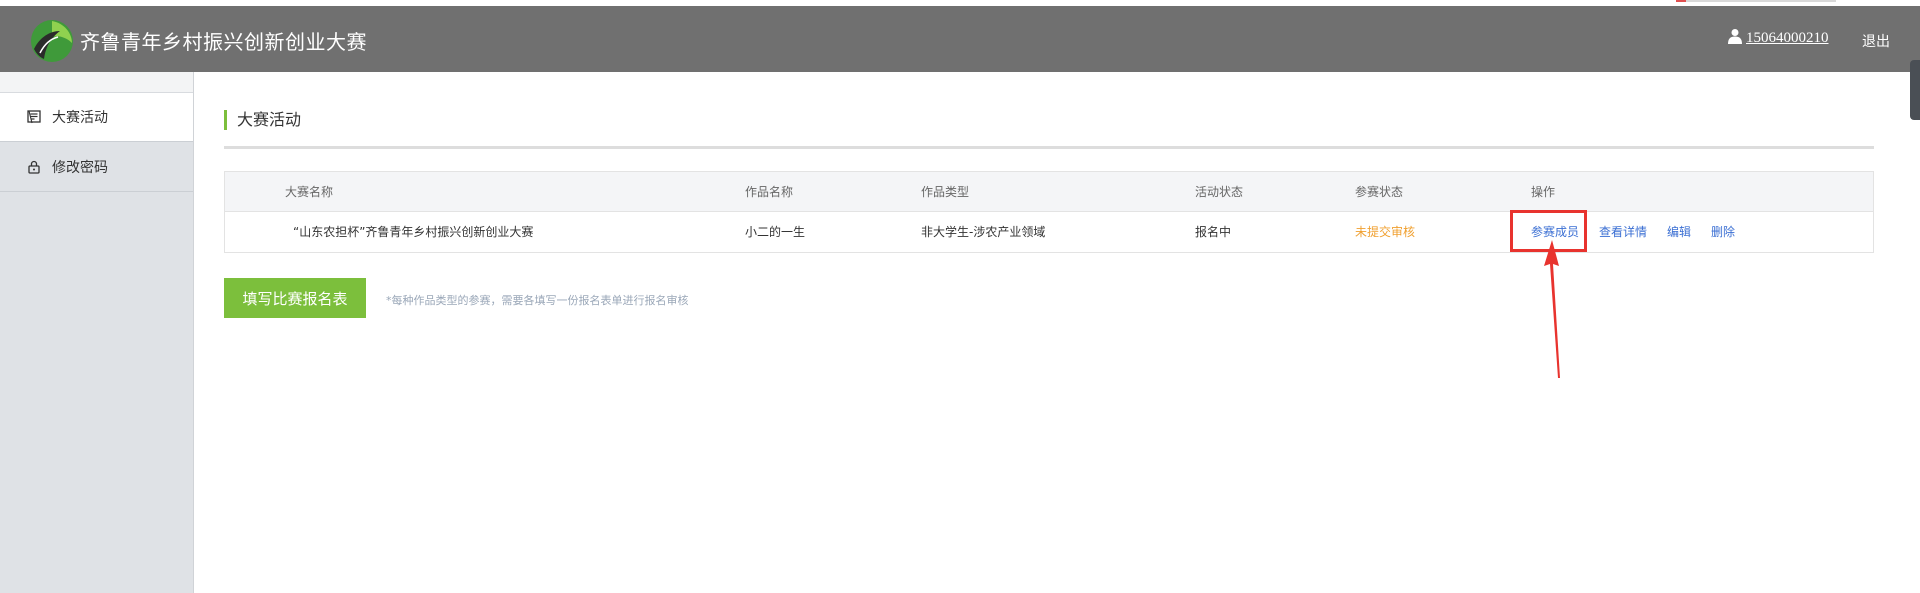  I want to click on entry-status-badge: 未提交审核, so click(1385, 232).